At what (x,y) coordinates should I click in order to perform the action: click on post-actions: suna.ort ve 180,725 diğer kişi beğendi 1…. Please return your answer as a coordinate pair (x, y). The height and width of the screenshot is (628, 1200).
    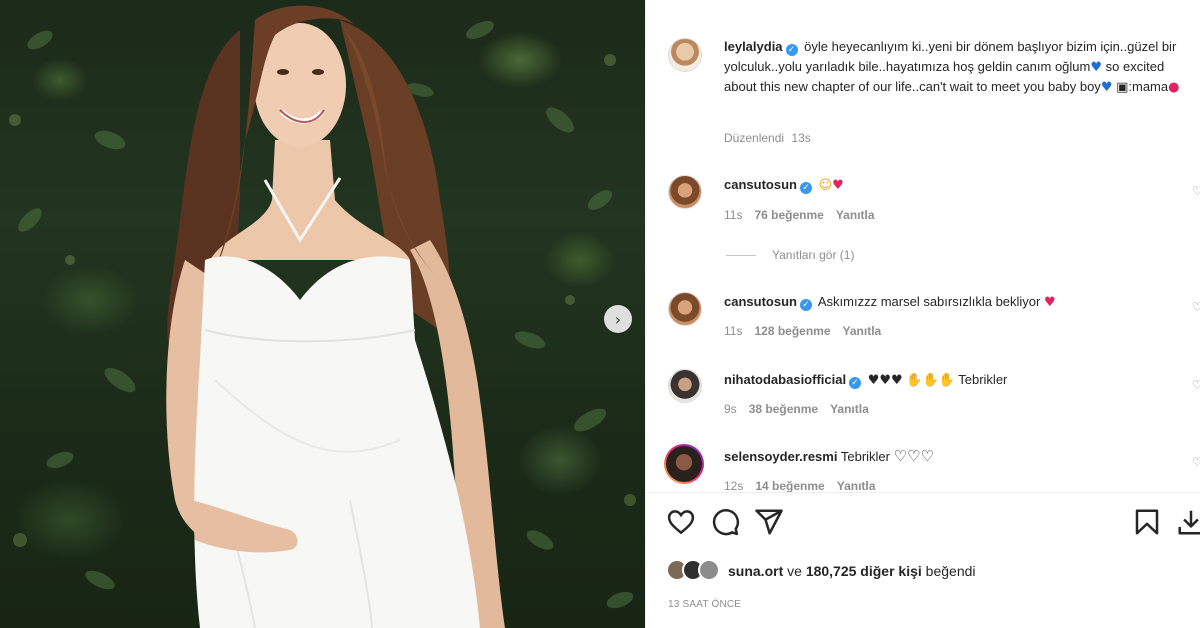
    Looking at the image, I should click on (923, 560).